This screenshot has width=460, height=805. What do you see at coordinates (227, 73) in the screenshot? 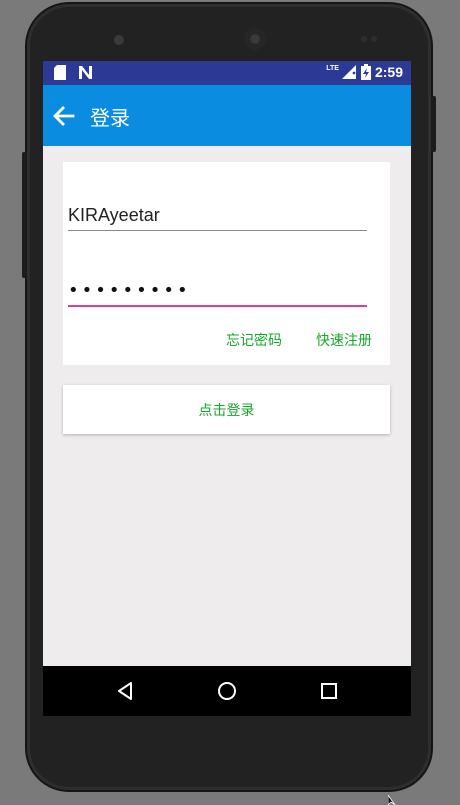
I see `status-bar: LTE 2:59` at bounding box center [227, 73].